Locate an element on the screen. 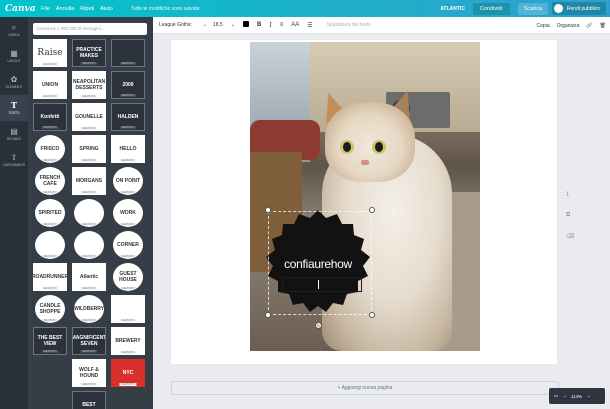  text-template-thumb: WOLF & HOUND GRATUITO is located at coordinates (89, 373).